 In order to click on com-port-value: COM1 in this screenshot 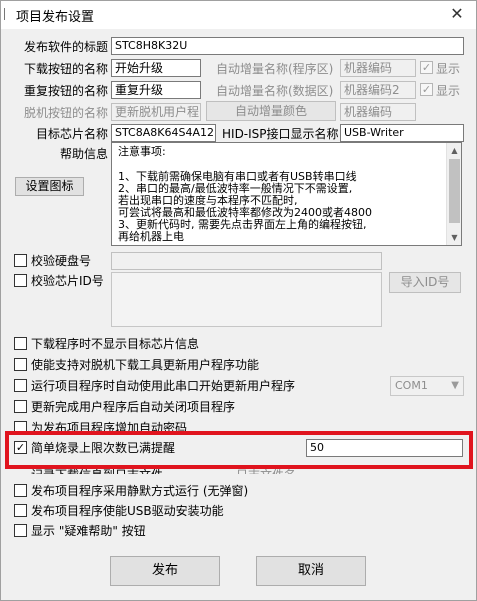, I will do `click(411, 385)`.